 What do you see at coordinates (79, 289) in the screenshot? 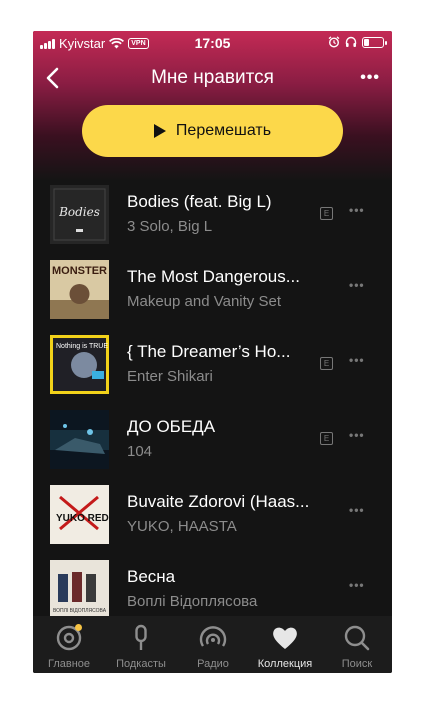
I see `album-cover: MONSTER` at bounding box center [79, 289].